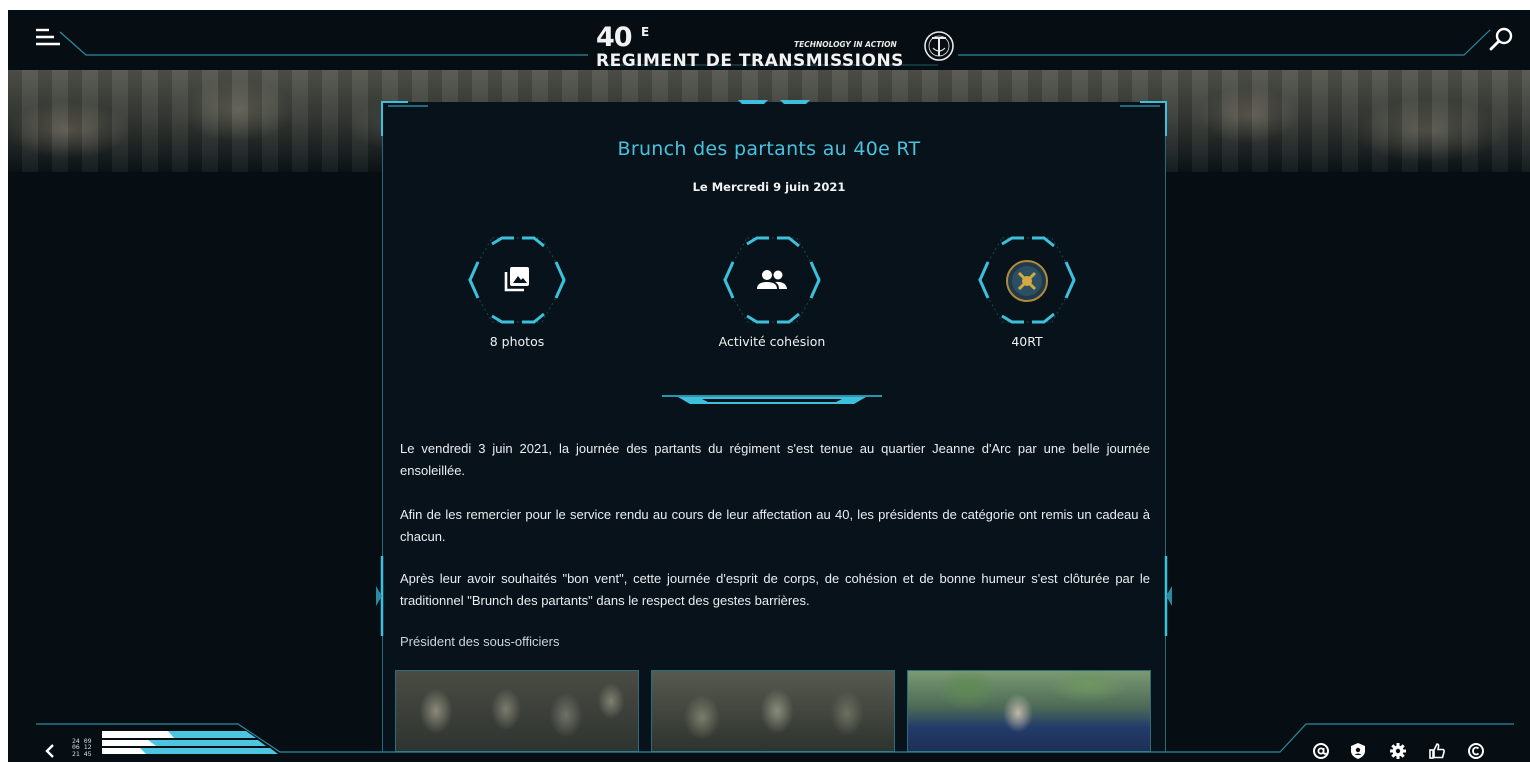 This screenshot has height=762, width=1530. Describe the element at coordinates (517, 341) in the screenshot. I see `photos-count-label: 8 photos` at that location.